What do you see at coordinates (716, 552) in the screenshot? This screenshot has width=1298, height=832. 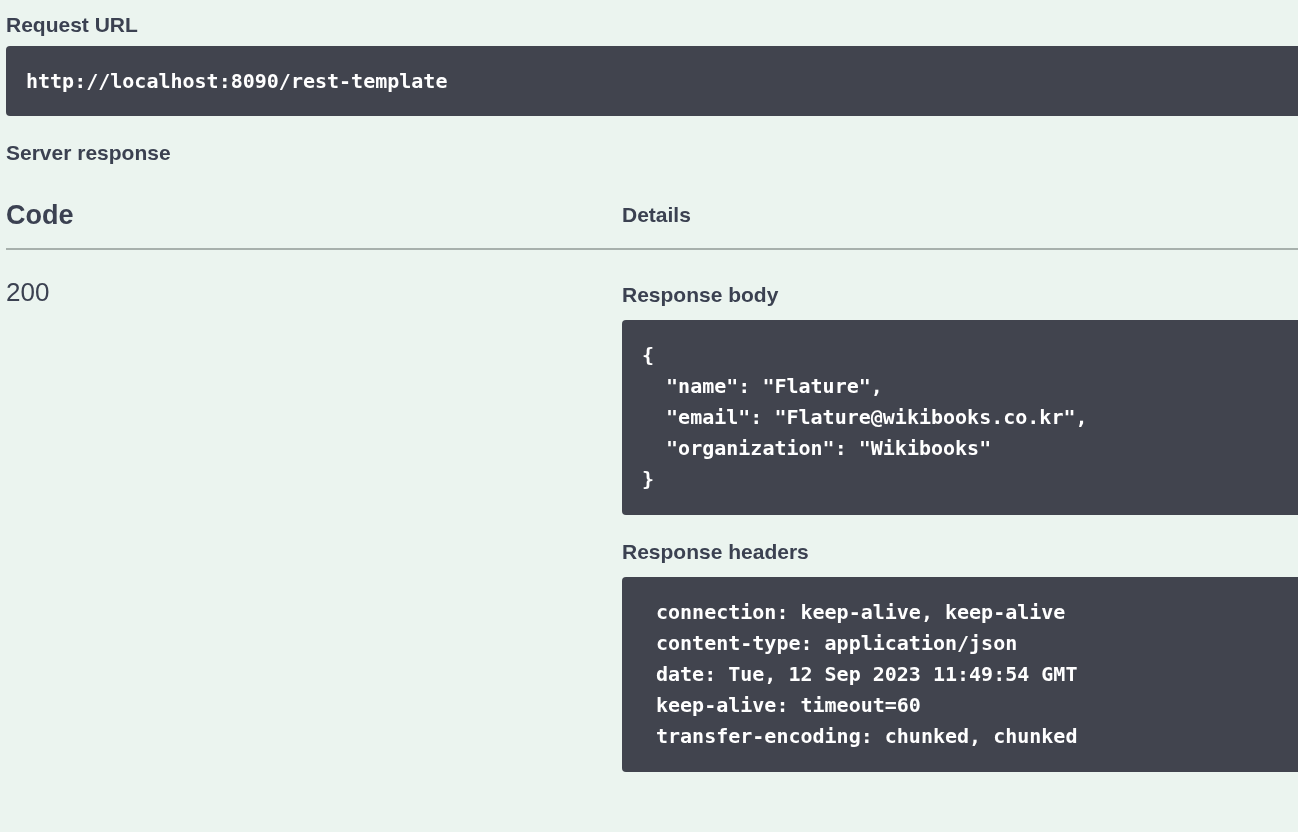 I see `response-headers-label: Response headers` at bounding box center [716, 552].